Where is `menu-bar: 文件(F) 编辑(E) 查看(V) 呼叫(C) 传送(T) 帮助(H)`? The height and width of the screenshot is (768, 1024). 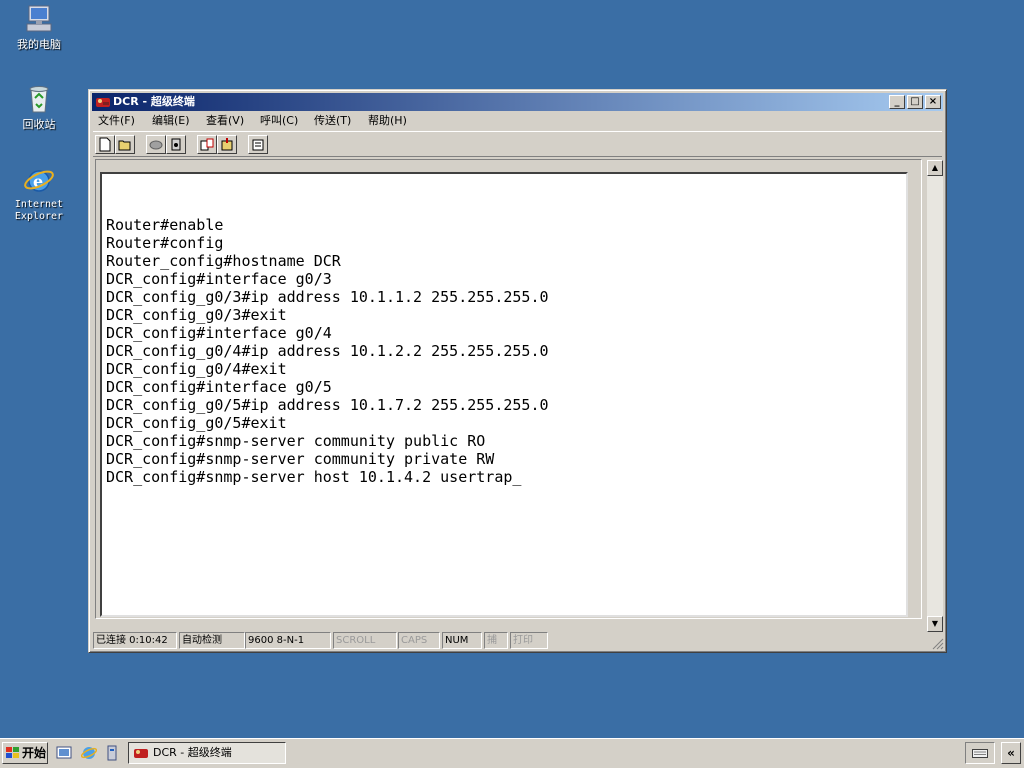
menu-bar: 文件(F) 编辑(E) 查看(V) 呼叫(C) 传送(T) 帮助(H) is located at coordinates (517, 121).